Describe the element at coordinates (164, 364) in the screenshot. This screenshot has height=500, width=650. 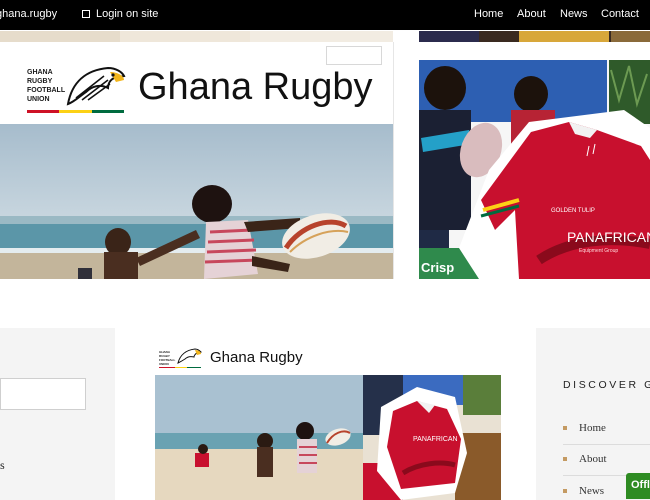
I see `card-union-line: UNION` at that location.